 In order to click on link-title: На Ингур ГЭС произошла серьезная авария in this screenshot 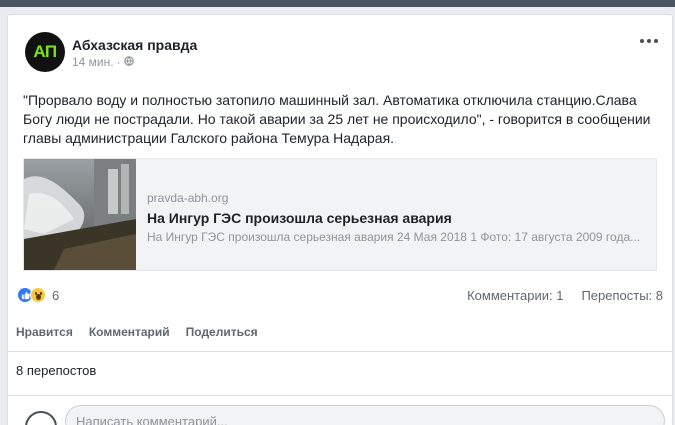, I will do `click(397, 218)`.